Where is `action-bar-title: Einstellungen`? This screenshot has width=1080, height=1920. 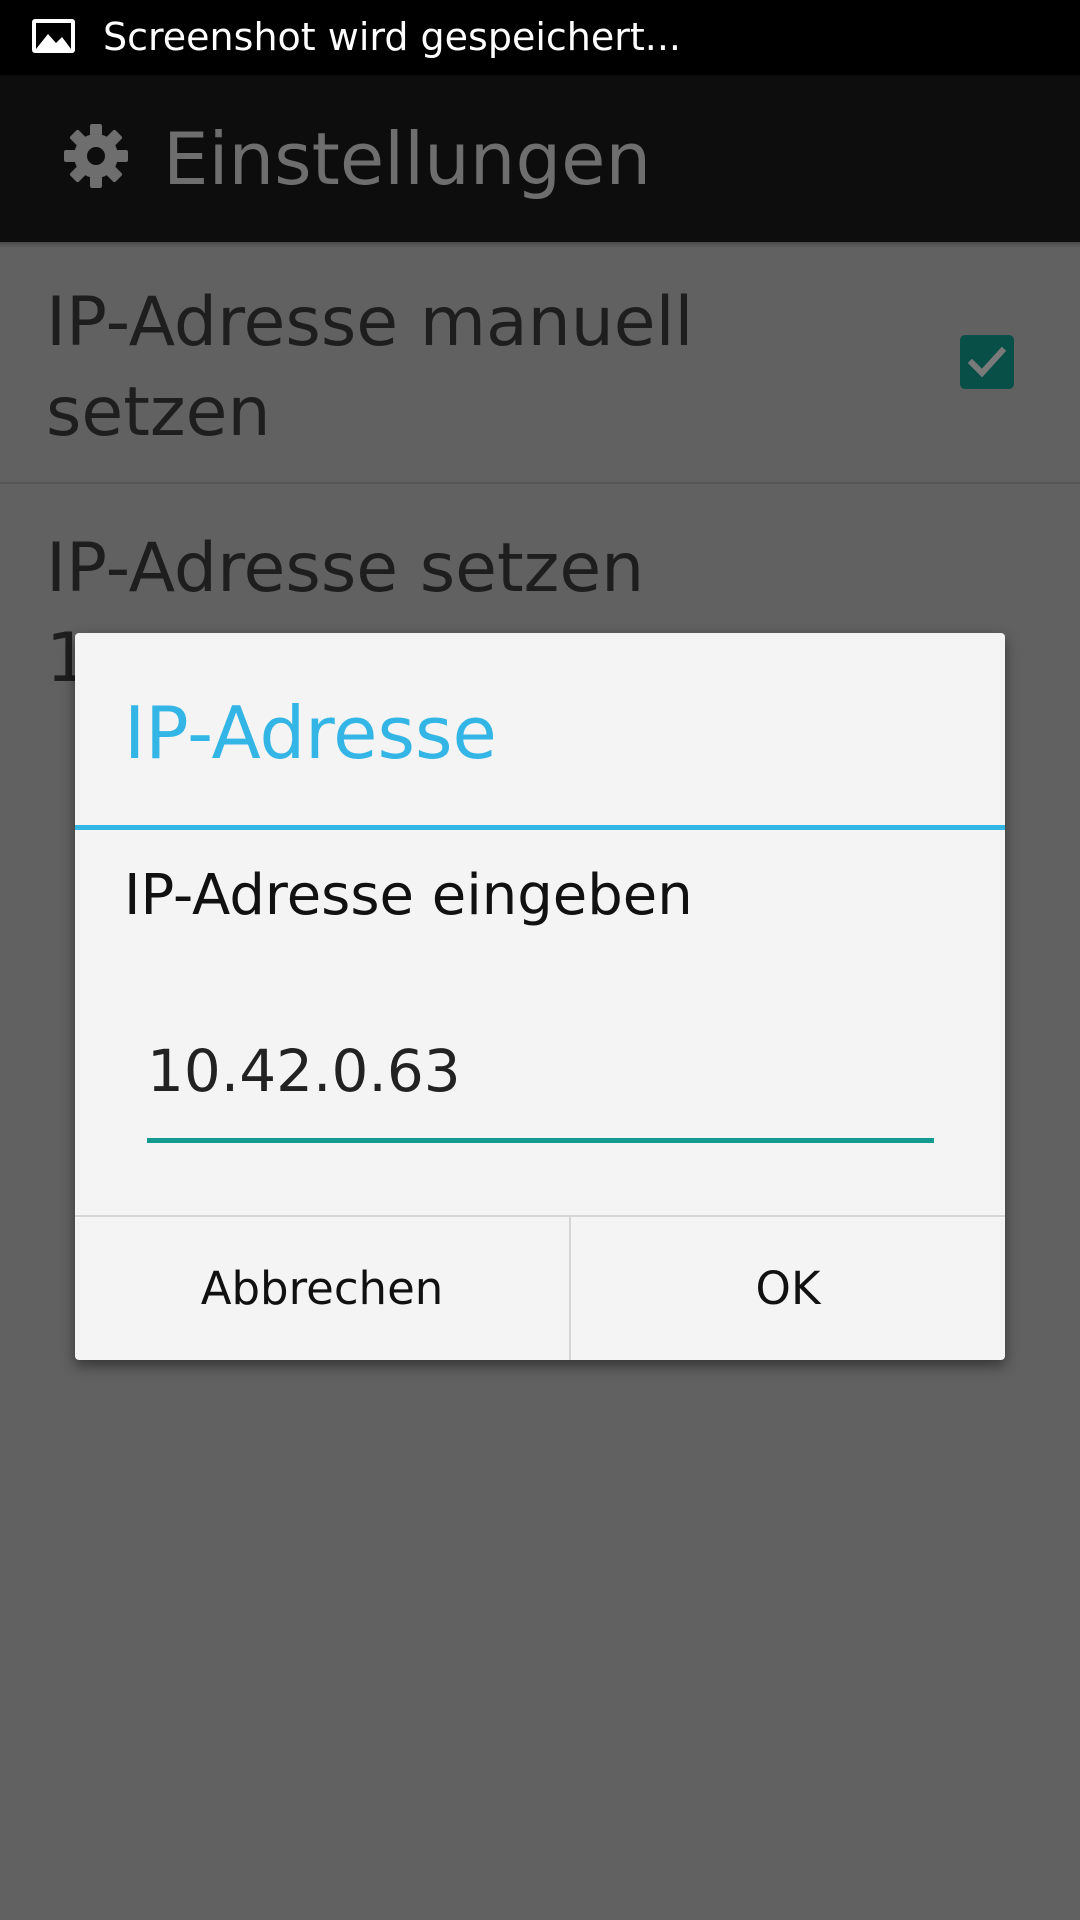
action-bar-title: Einstellungen is located at coordinates (407, 159).